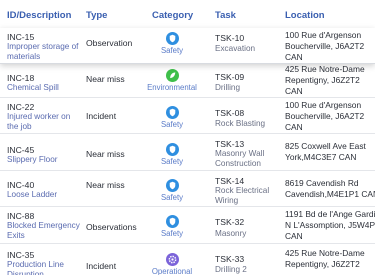 Image resolution: width=375 pixels, height=275 pixels. What do you see at coordinates (231, 269) in the screenshot?
I see `task-name: Drilling 2` at bounding box center [231, 269].